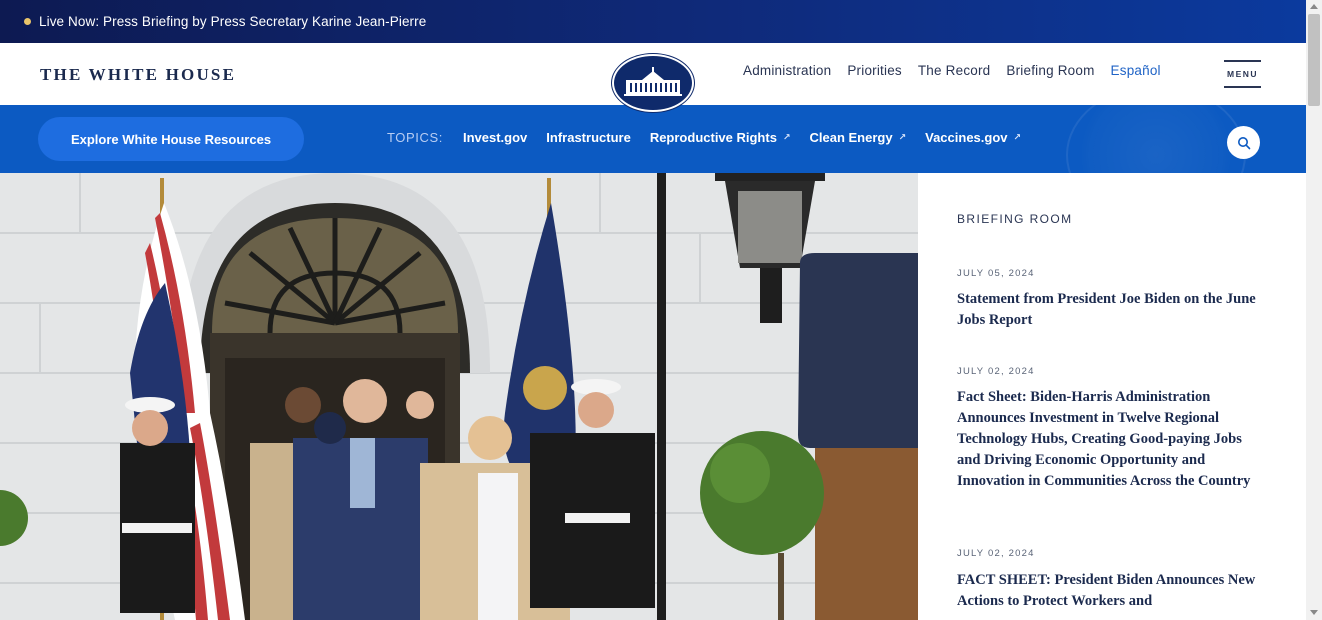 The image size is (1322, 620). What do you see at coordinates (27, 21) in the screenshot?
I see `live-indicator-dot` at bounding box center [27, 21].